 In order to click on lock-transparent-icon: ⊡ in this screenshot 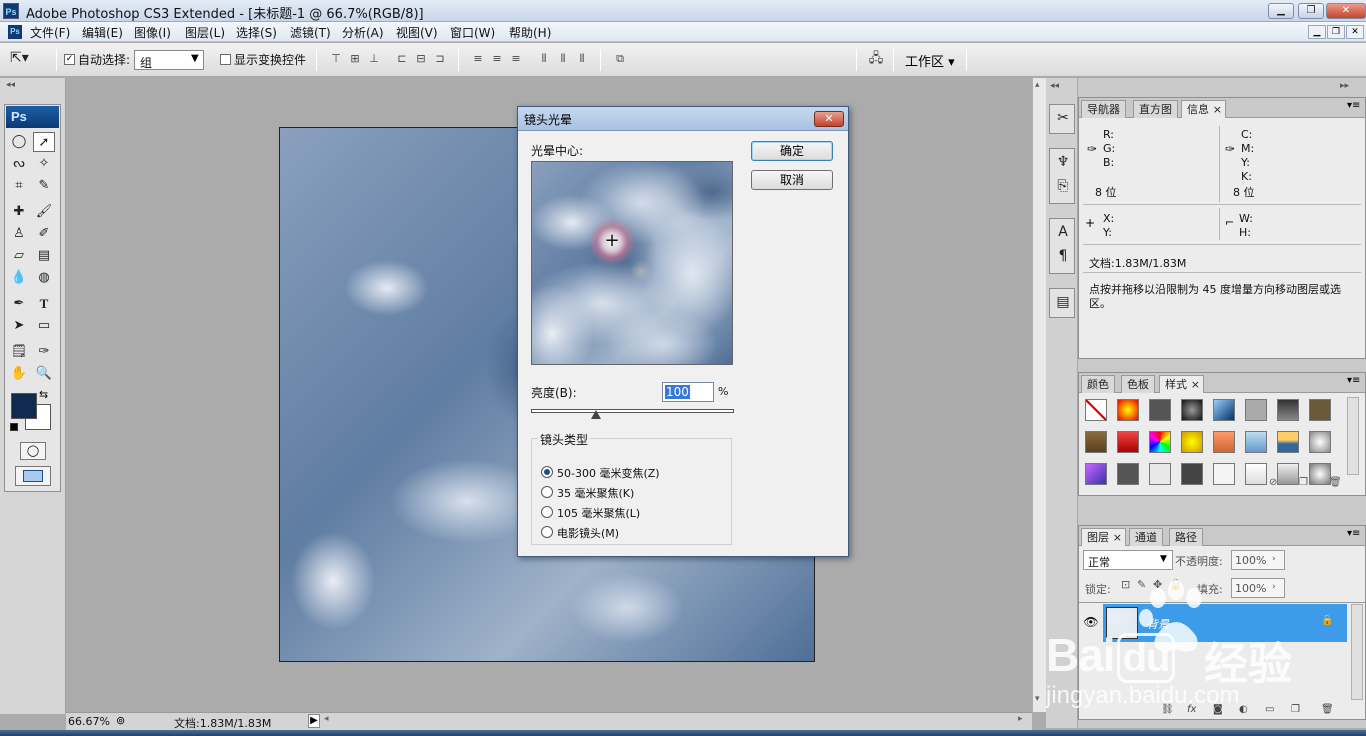, I will do `click(1125, 584)`.